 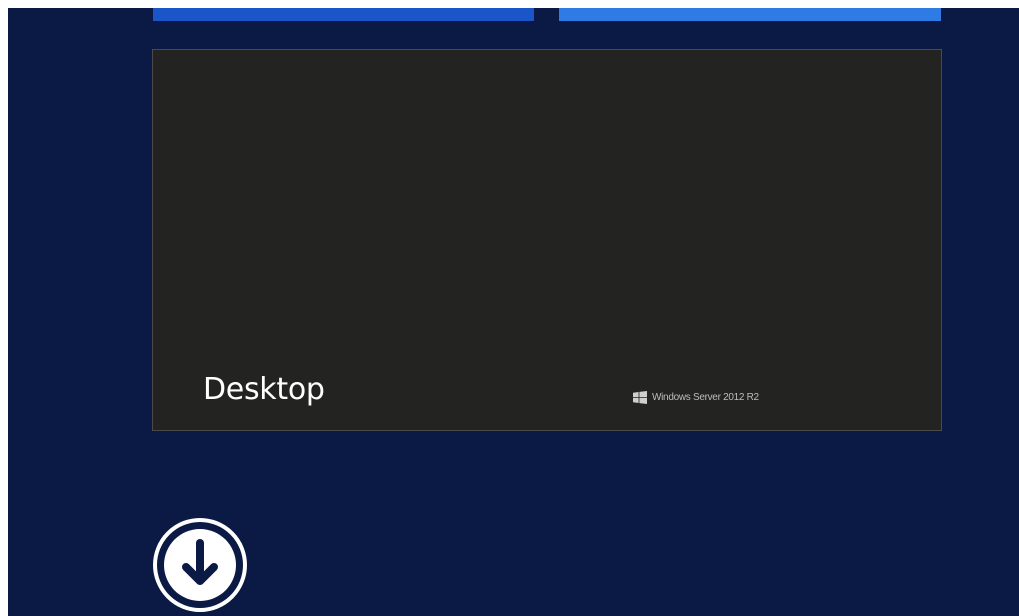 I want to click on all-apps-button, so click(x=200, y=565).